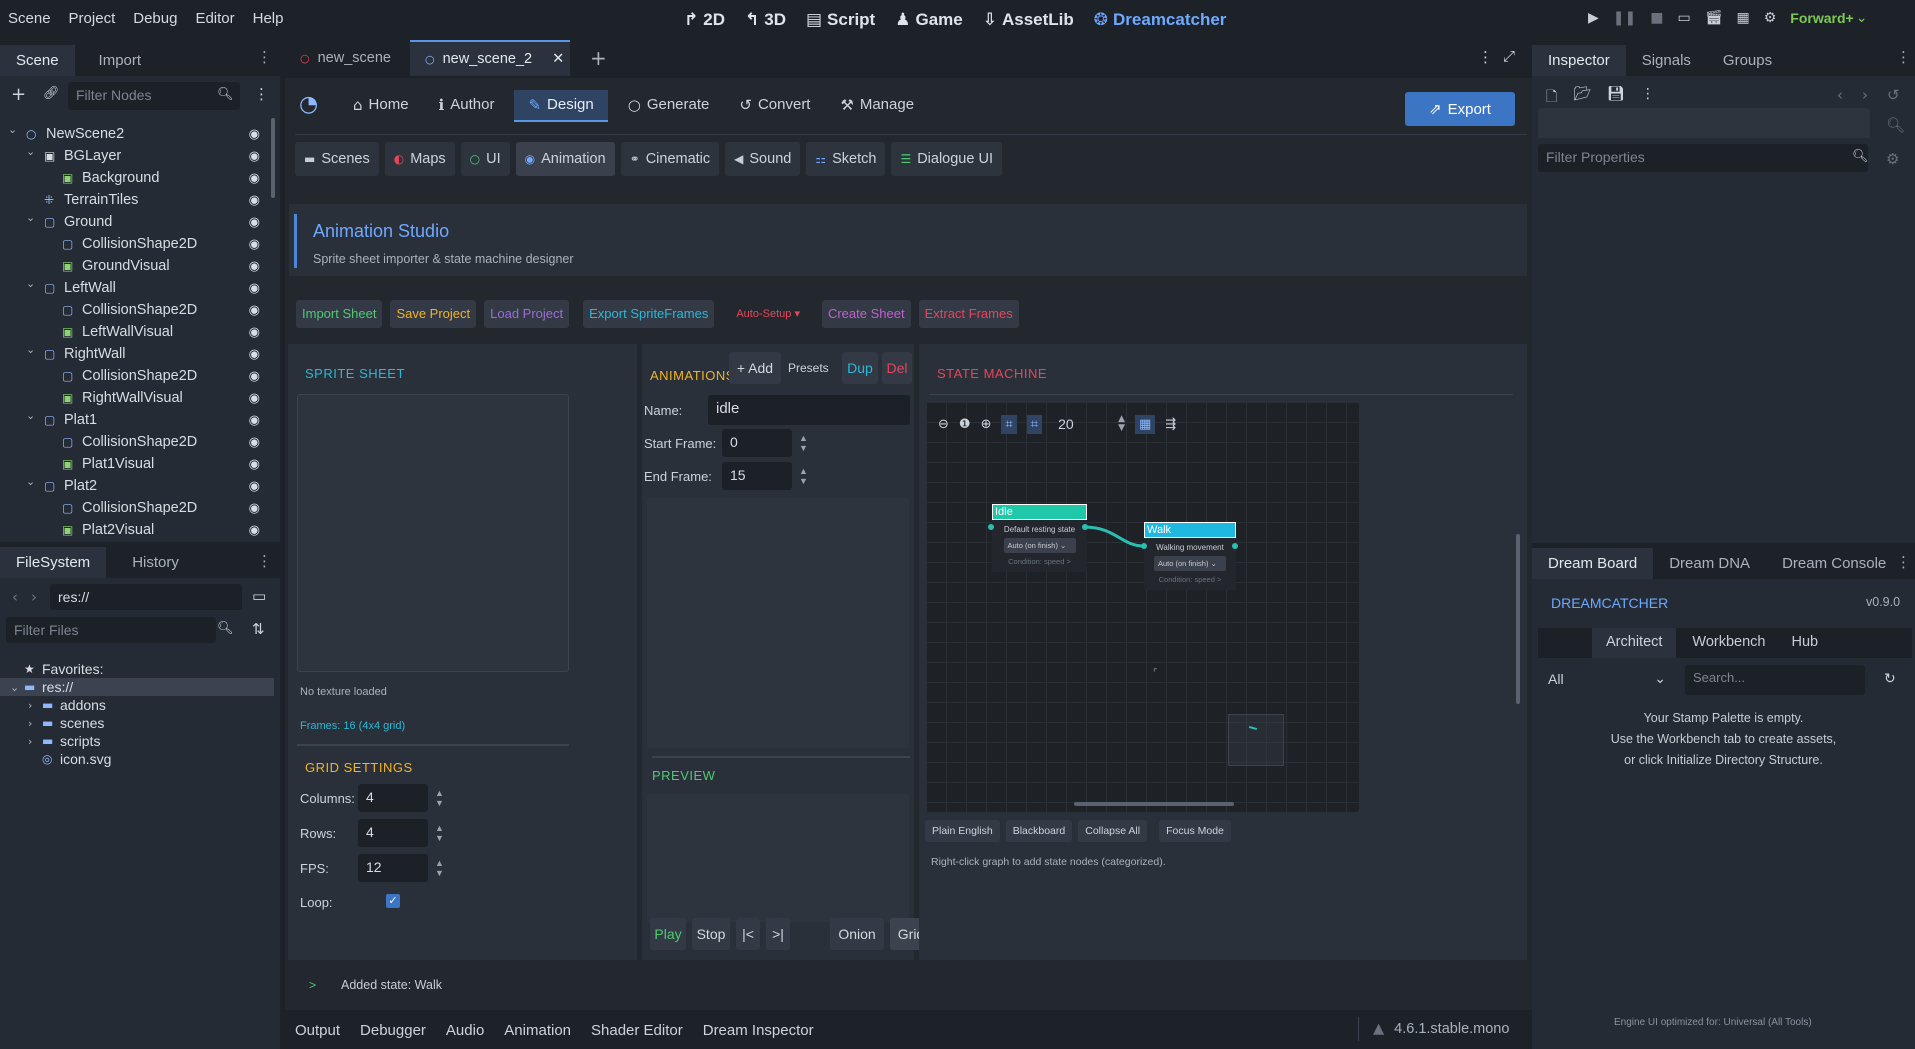 This screenshot has height=1049, width=1915. I want to click on movie-maker-icon: ⚙, so click(1770, 18).